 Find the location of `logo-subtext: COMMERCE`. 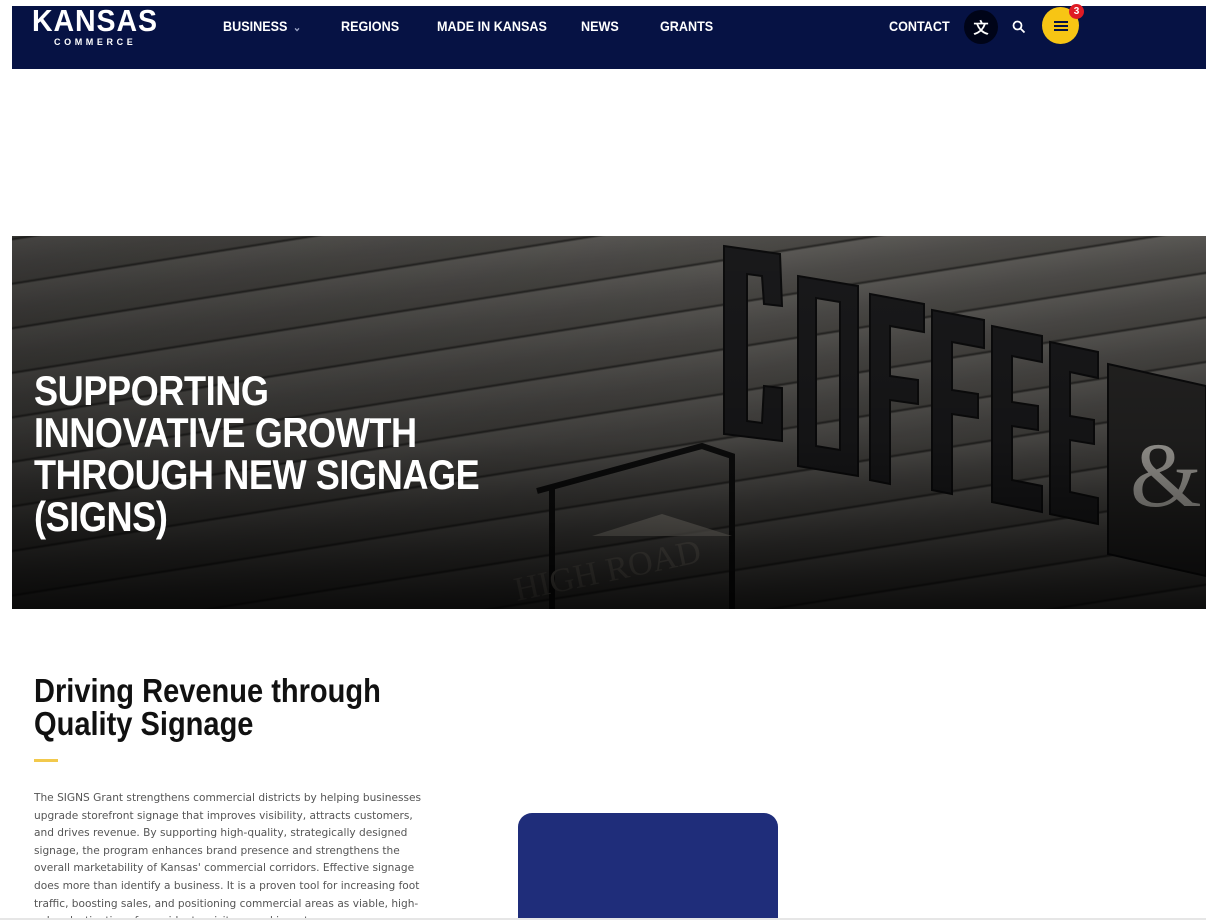

logo-subtext: COMMERCE is located at coordinates (95, 42).